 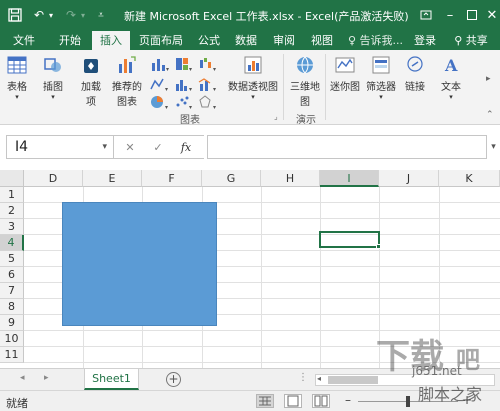 What do you see at coordinates (471, 40) in the screenshot?
I see `share-button: ⚲ 共享` at bounding box center [471, 40].